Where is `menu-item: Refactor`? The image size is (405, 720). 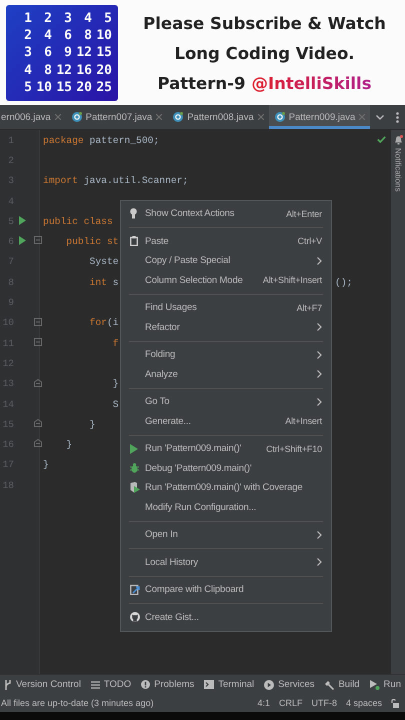
menu-item: Refactor is located at coordinates (226, 327).